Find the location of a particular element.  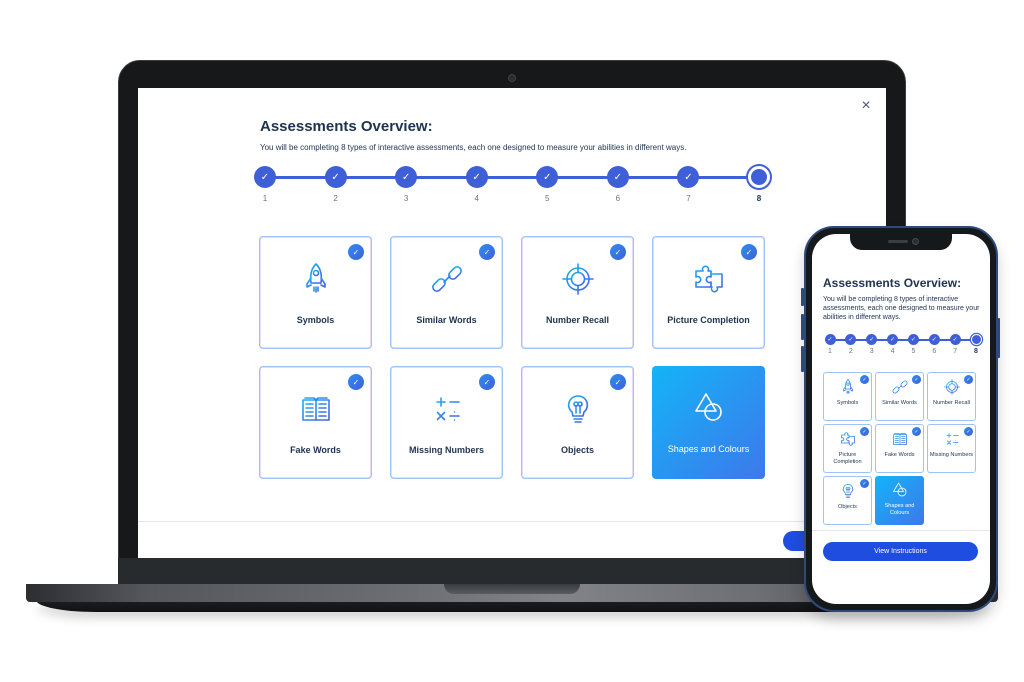

mobile-assessment-card: Shapes and Colours is located at coordinates (899, 500).